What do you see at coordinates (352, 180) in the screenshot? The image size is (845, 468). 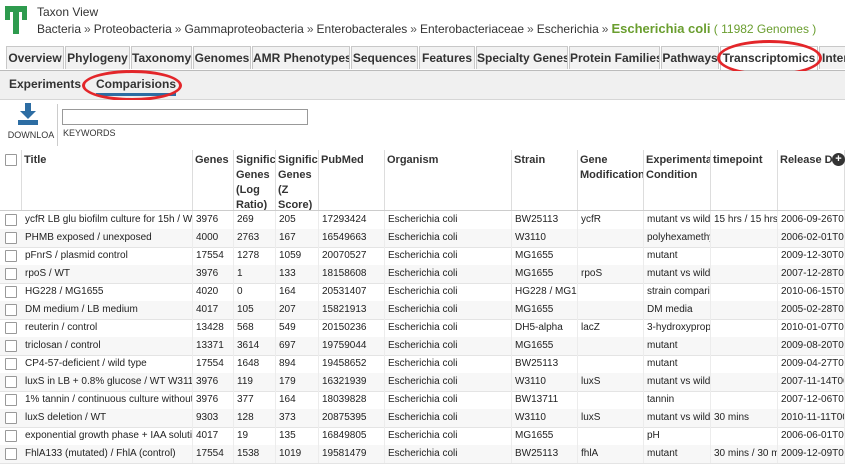 I see `col-header-pubmed: PubMed` at bounding box center [352, 180].